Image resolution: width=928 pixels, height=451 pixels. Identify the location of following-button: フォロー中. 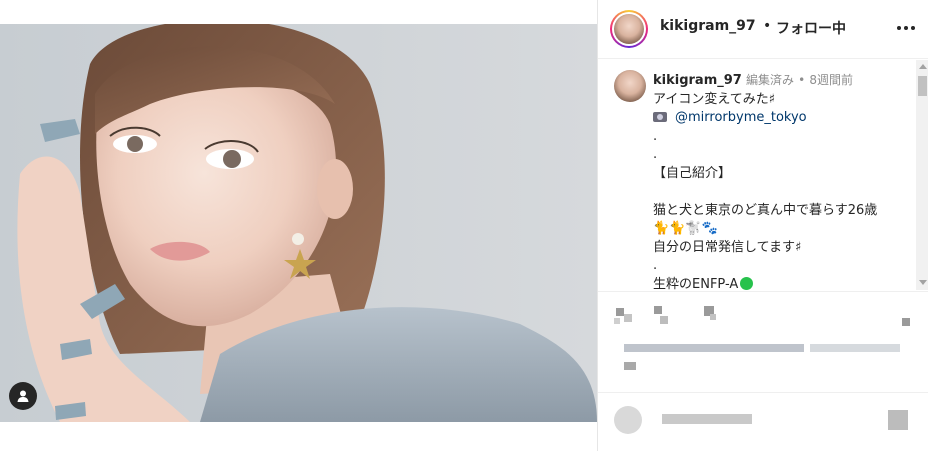
(811, 28).